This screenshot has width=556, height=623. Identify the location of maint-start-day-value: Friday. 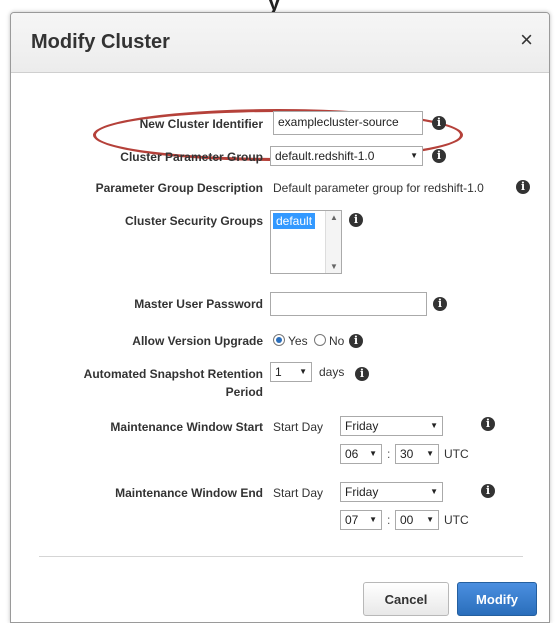
(362, 426).